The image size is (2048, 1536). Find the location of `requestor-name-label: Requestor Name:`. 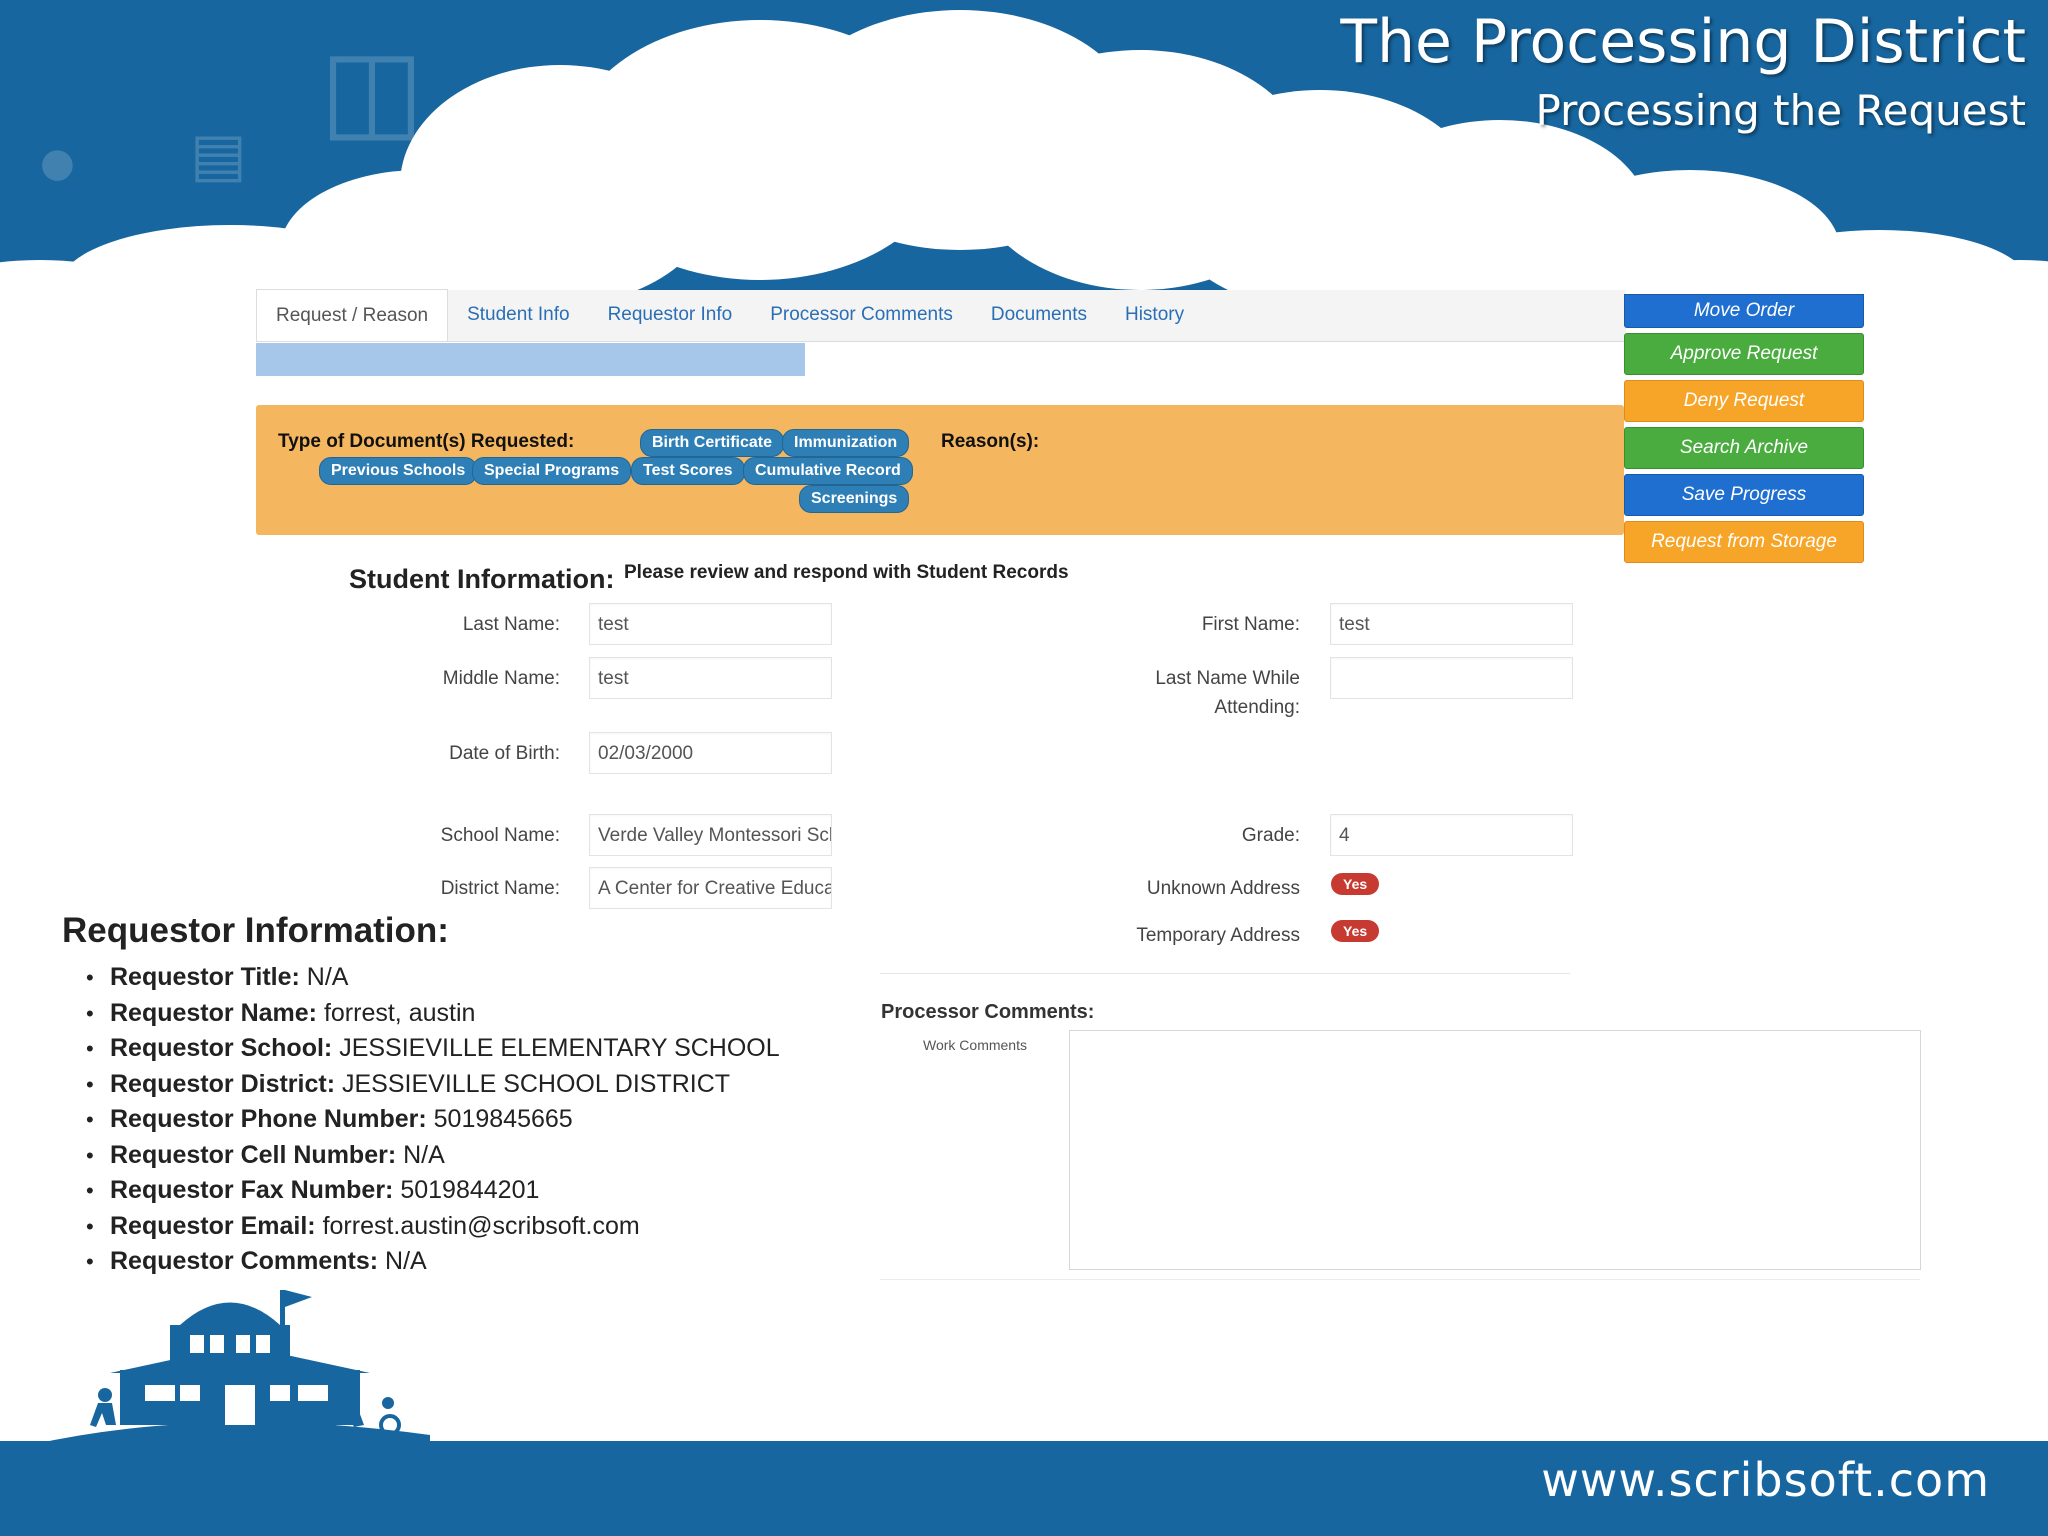

requestor-name-label: Requestor Name: is located at coordinates (213, 1012).